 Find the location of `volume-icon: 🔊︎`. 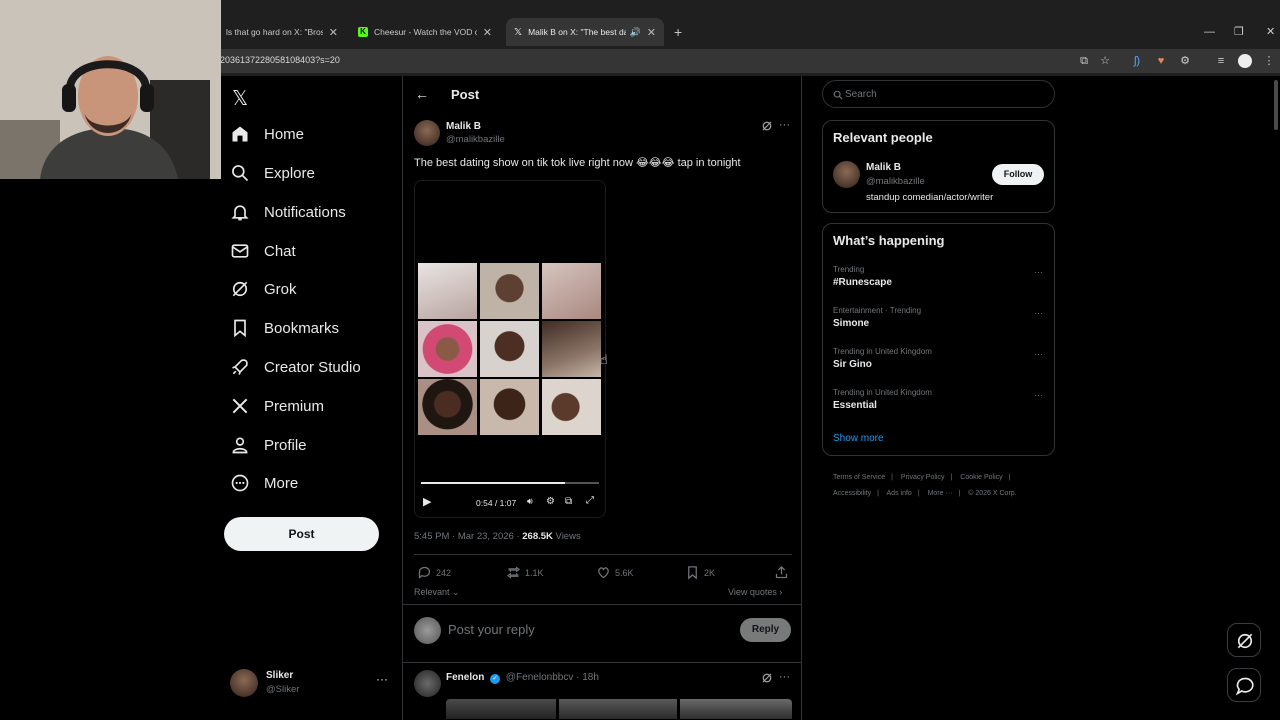

volume-icon: 🔊︎ is located at coordinates (530, 501).